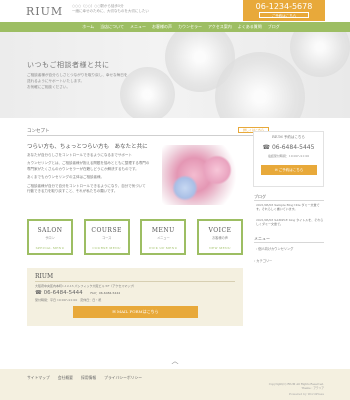 This screenshot has height=400, width=350. What do you see at coordinates (50, 230) in the screenshot?
I see `menu-card-title: SALON` at bounding box center [50, 230].